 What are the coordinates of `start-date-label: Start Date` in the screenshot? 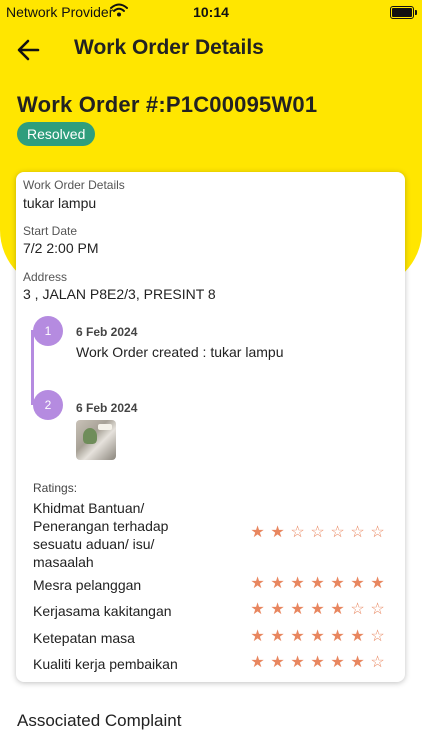 It's located at (50, 231).